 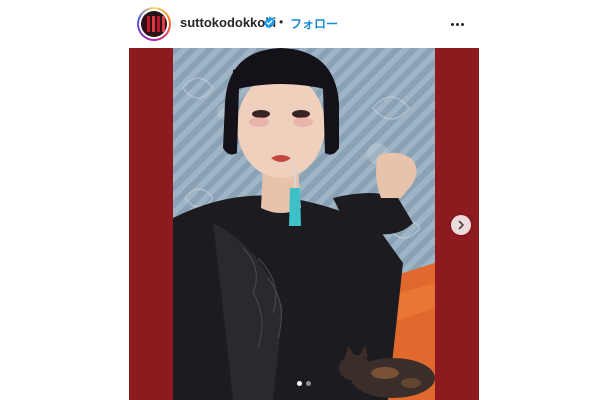 I want to click on avatar-image, so click(x=154, y=24).